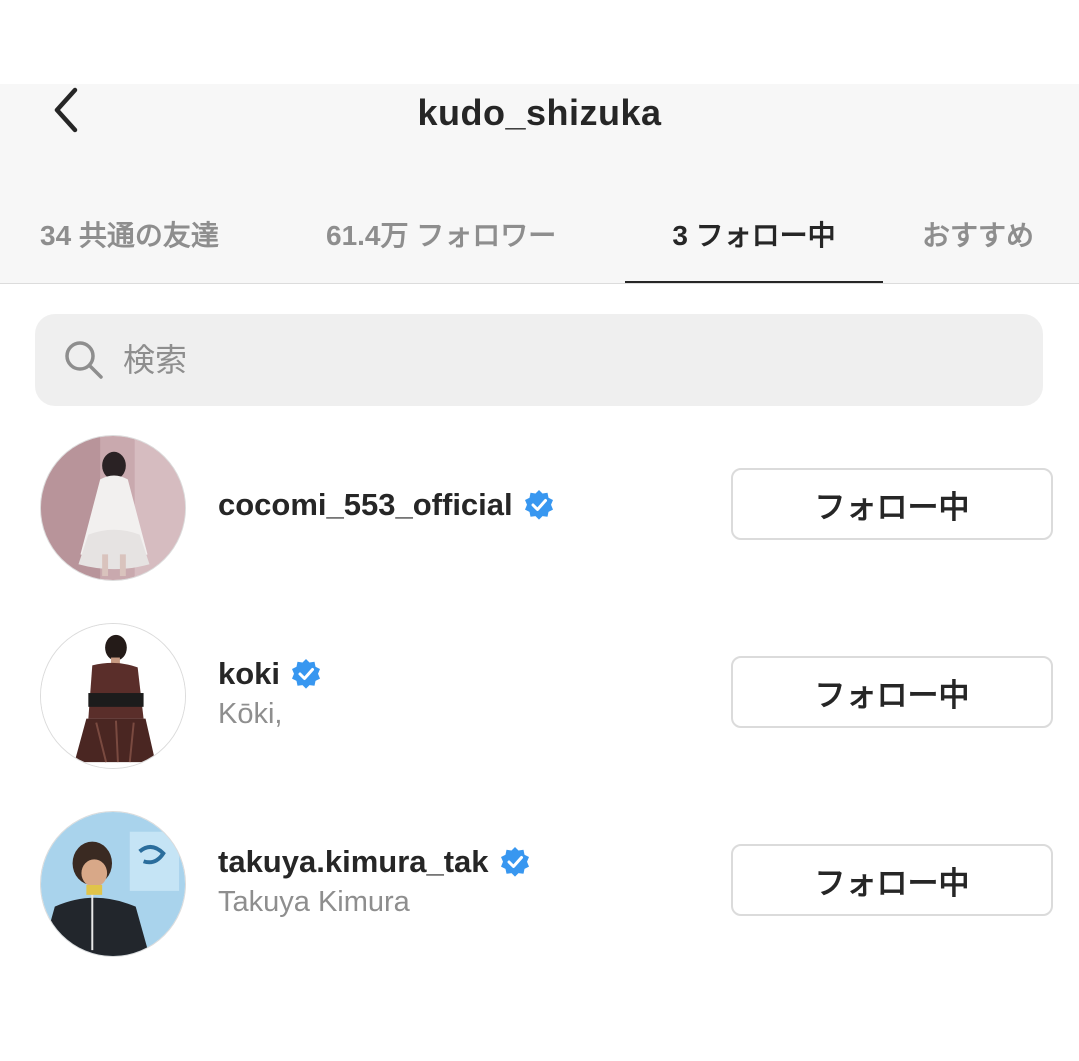 Image resolution: width=1079 pixels, height=1061 pixels. Describe the element at coordinates (250, 713) in the screenshot. I see `full-name: Kōki,` at that location.